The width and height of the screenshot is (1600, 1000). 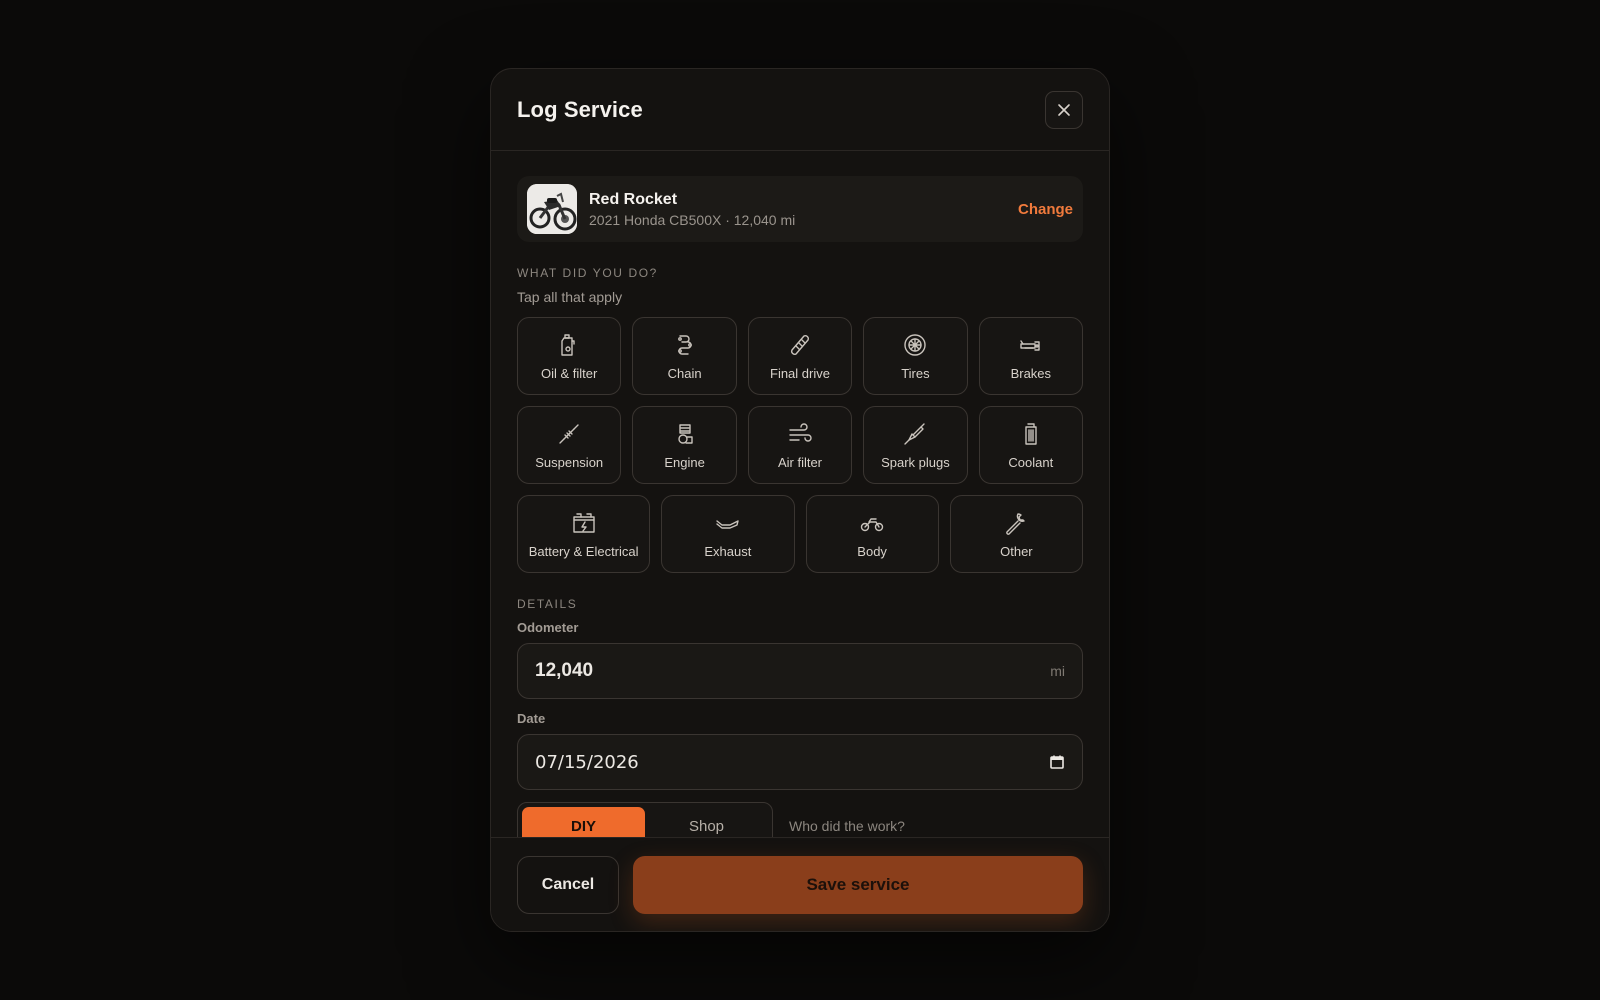 What do you see at coordinates (580, 109) in the screenshot?
I see `modal-title: Log Service` at bounding box center [580, 109].